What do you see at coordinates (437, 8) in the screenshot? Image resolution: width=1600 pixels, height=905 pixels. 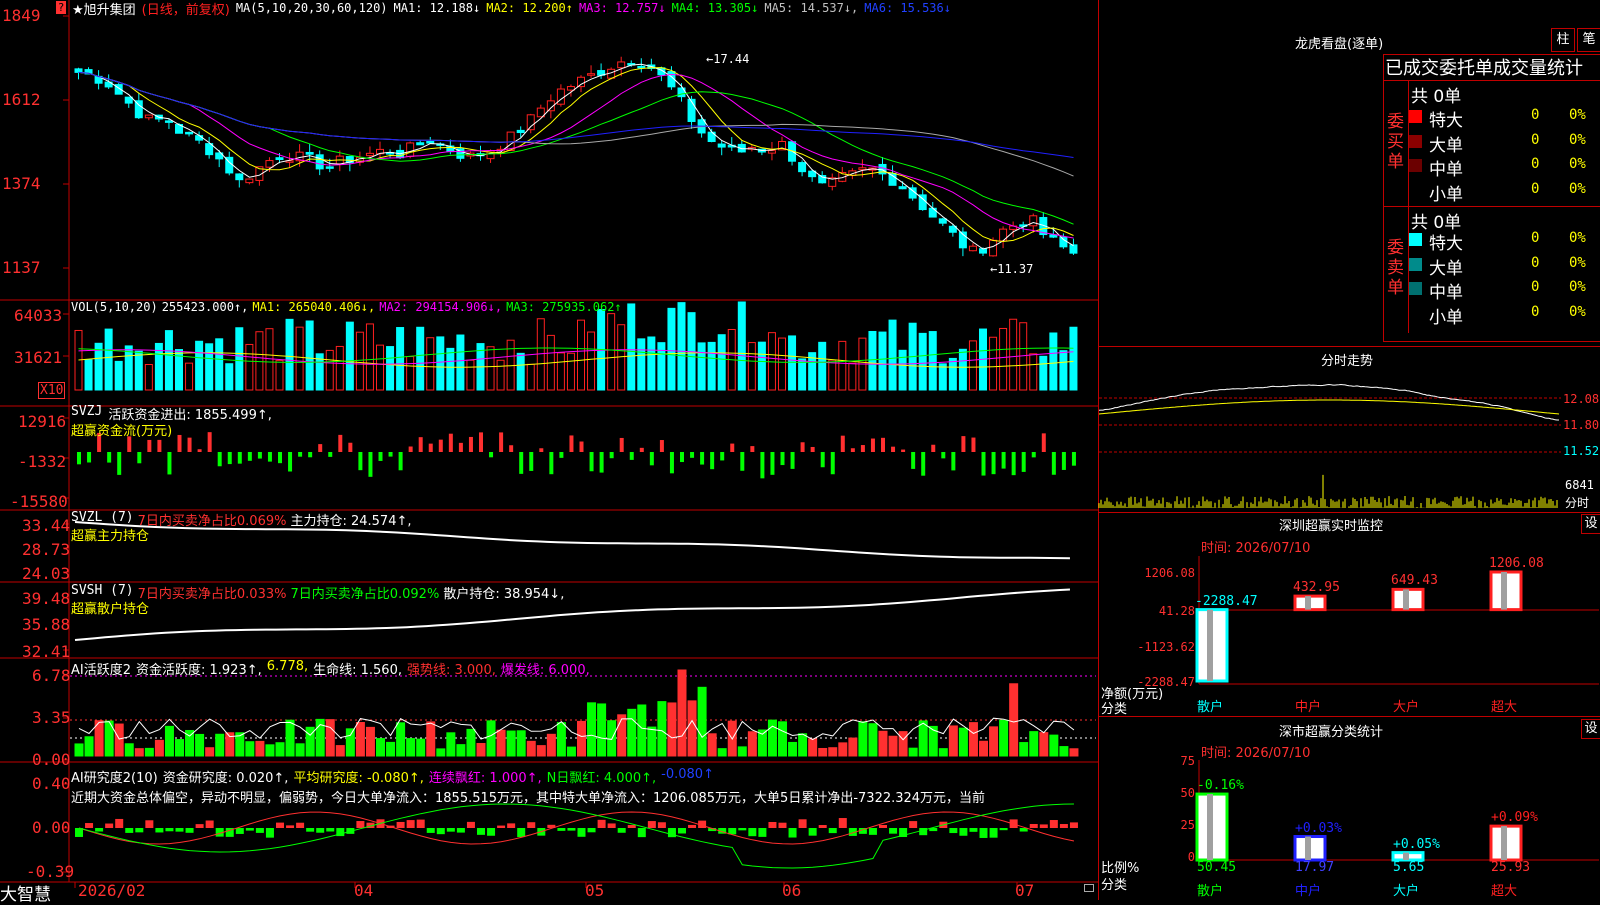 I see `ma1-value: MA1: 12.188↓` at bounding box center [437, 8].